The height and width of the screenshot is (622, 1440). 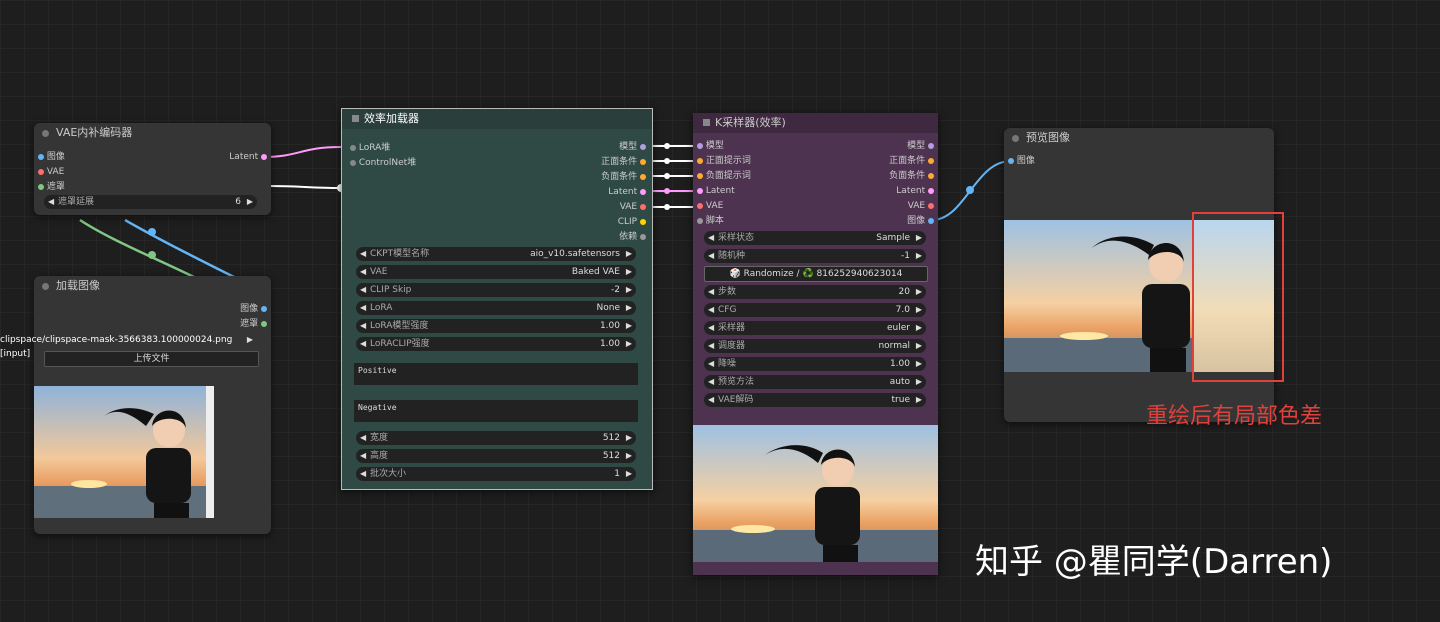 I want to click on collapse-square-icon, so click(x=355, y=118).